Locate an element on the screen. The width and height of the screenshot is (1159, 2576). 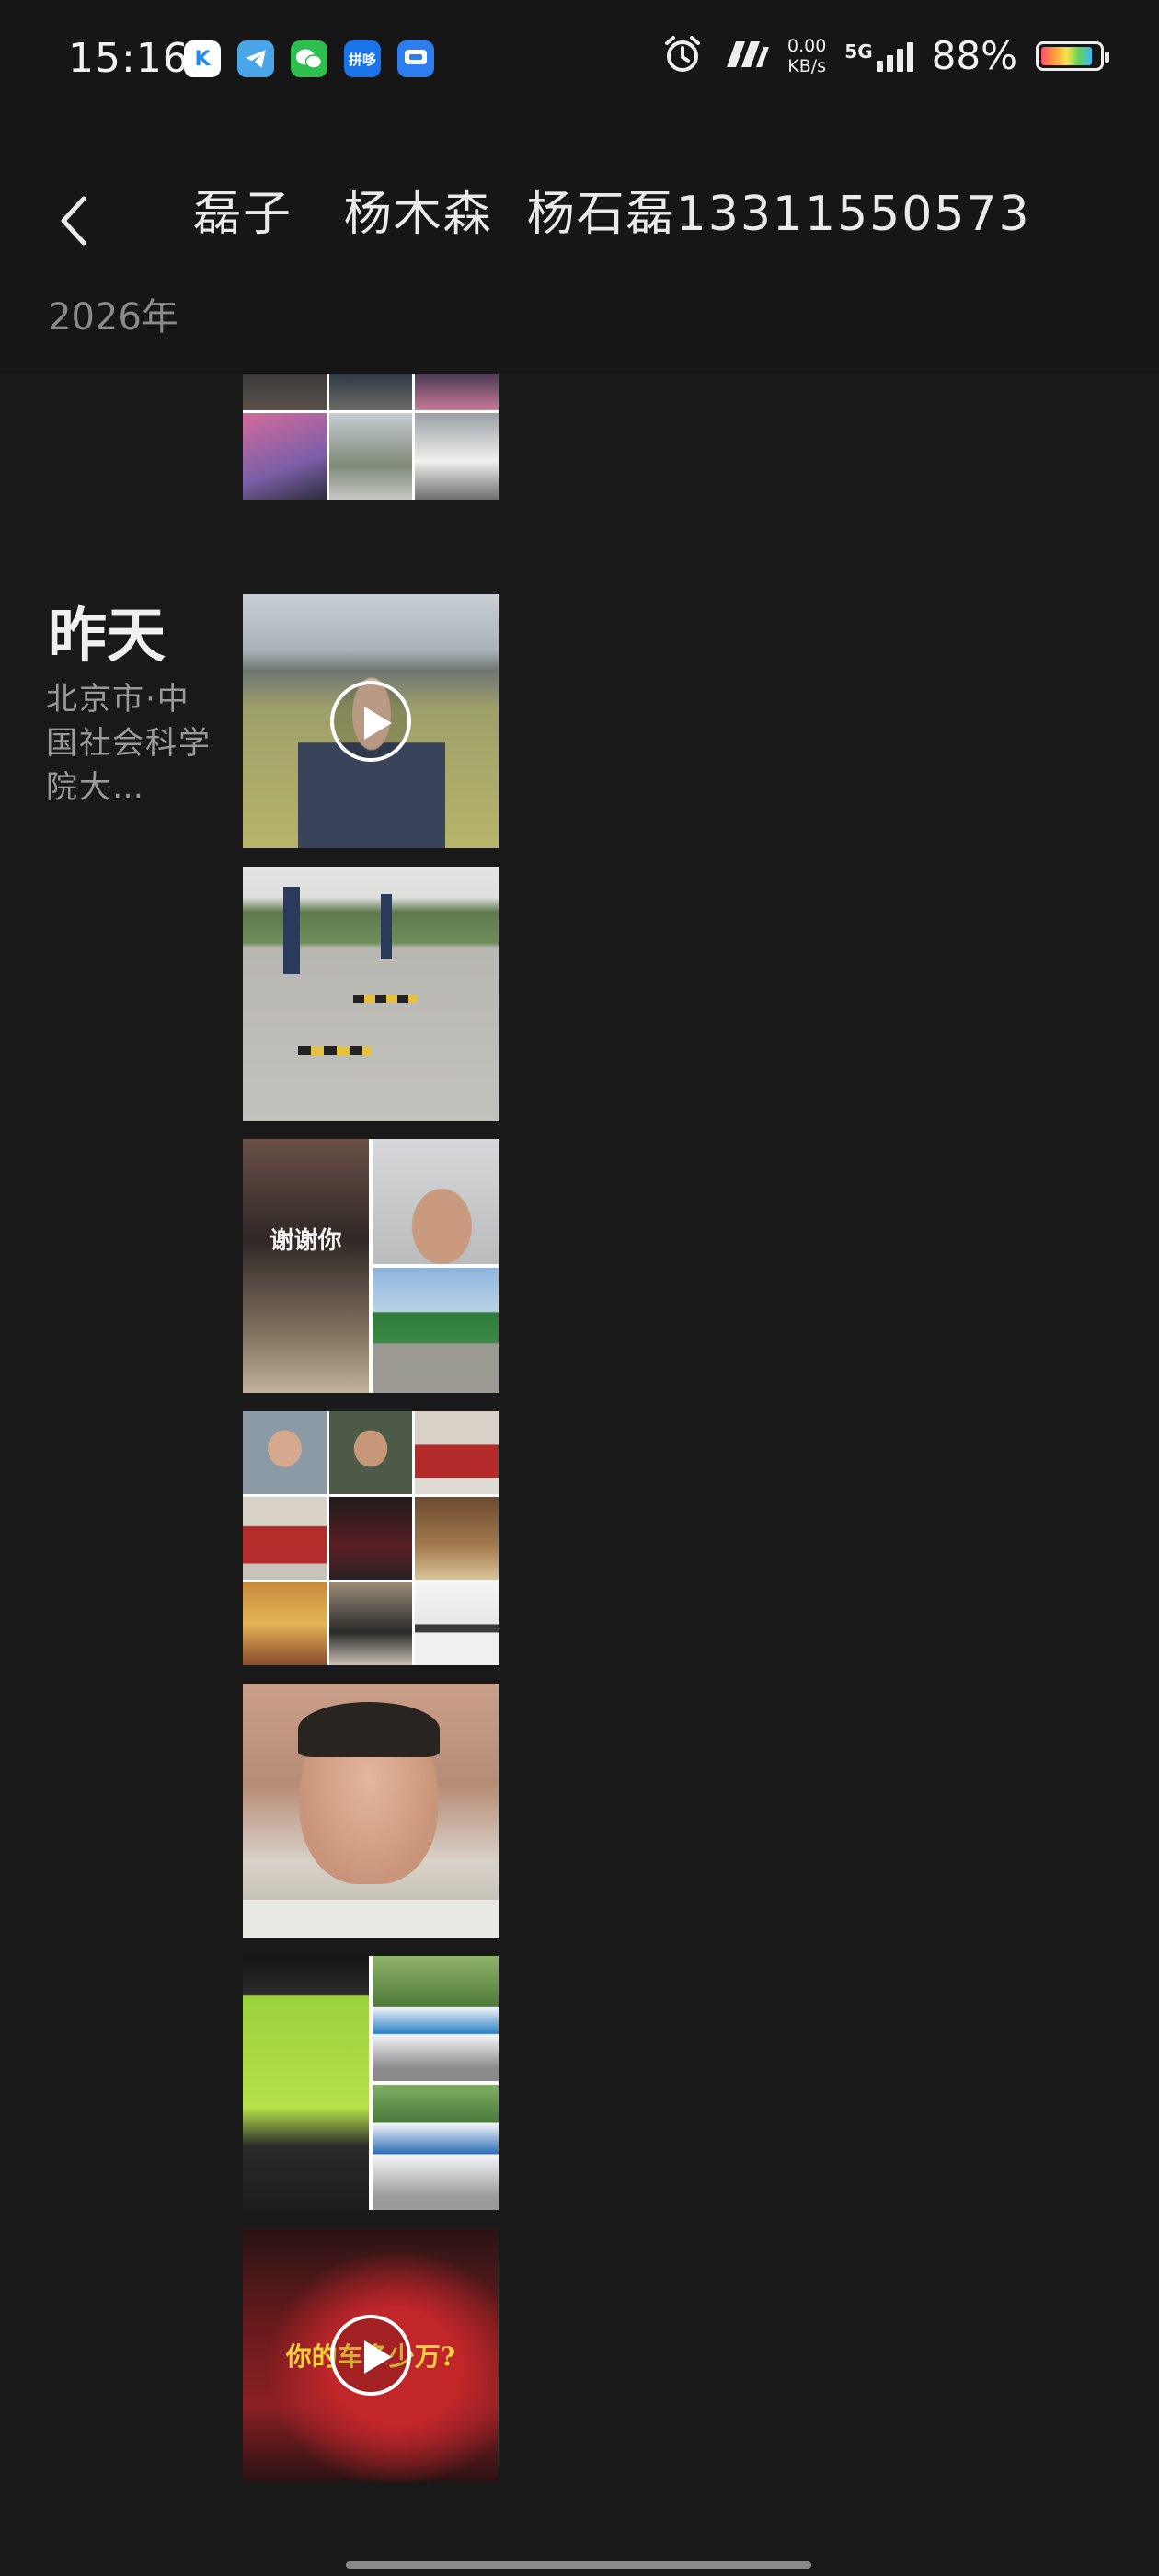
pinduoduo-icon: 拼哆 is located at coordinates (362, 58).